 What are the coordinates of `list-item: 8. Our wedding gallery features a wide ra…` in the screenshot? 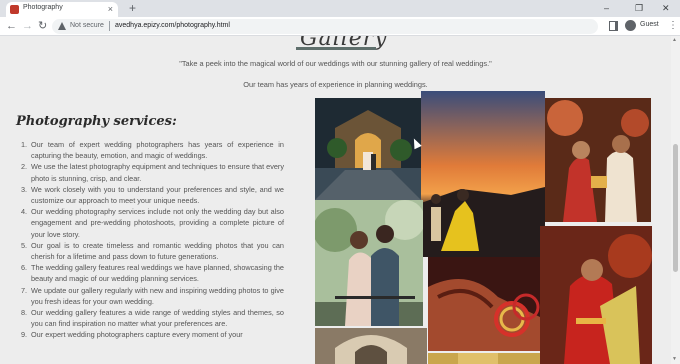 It's located at (152, 318).